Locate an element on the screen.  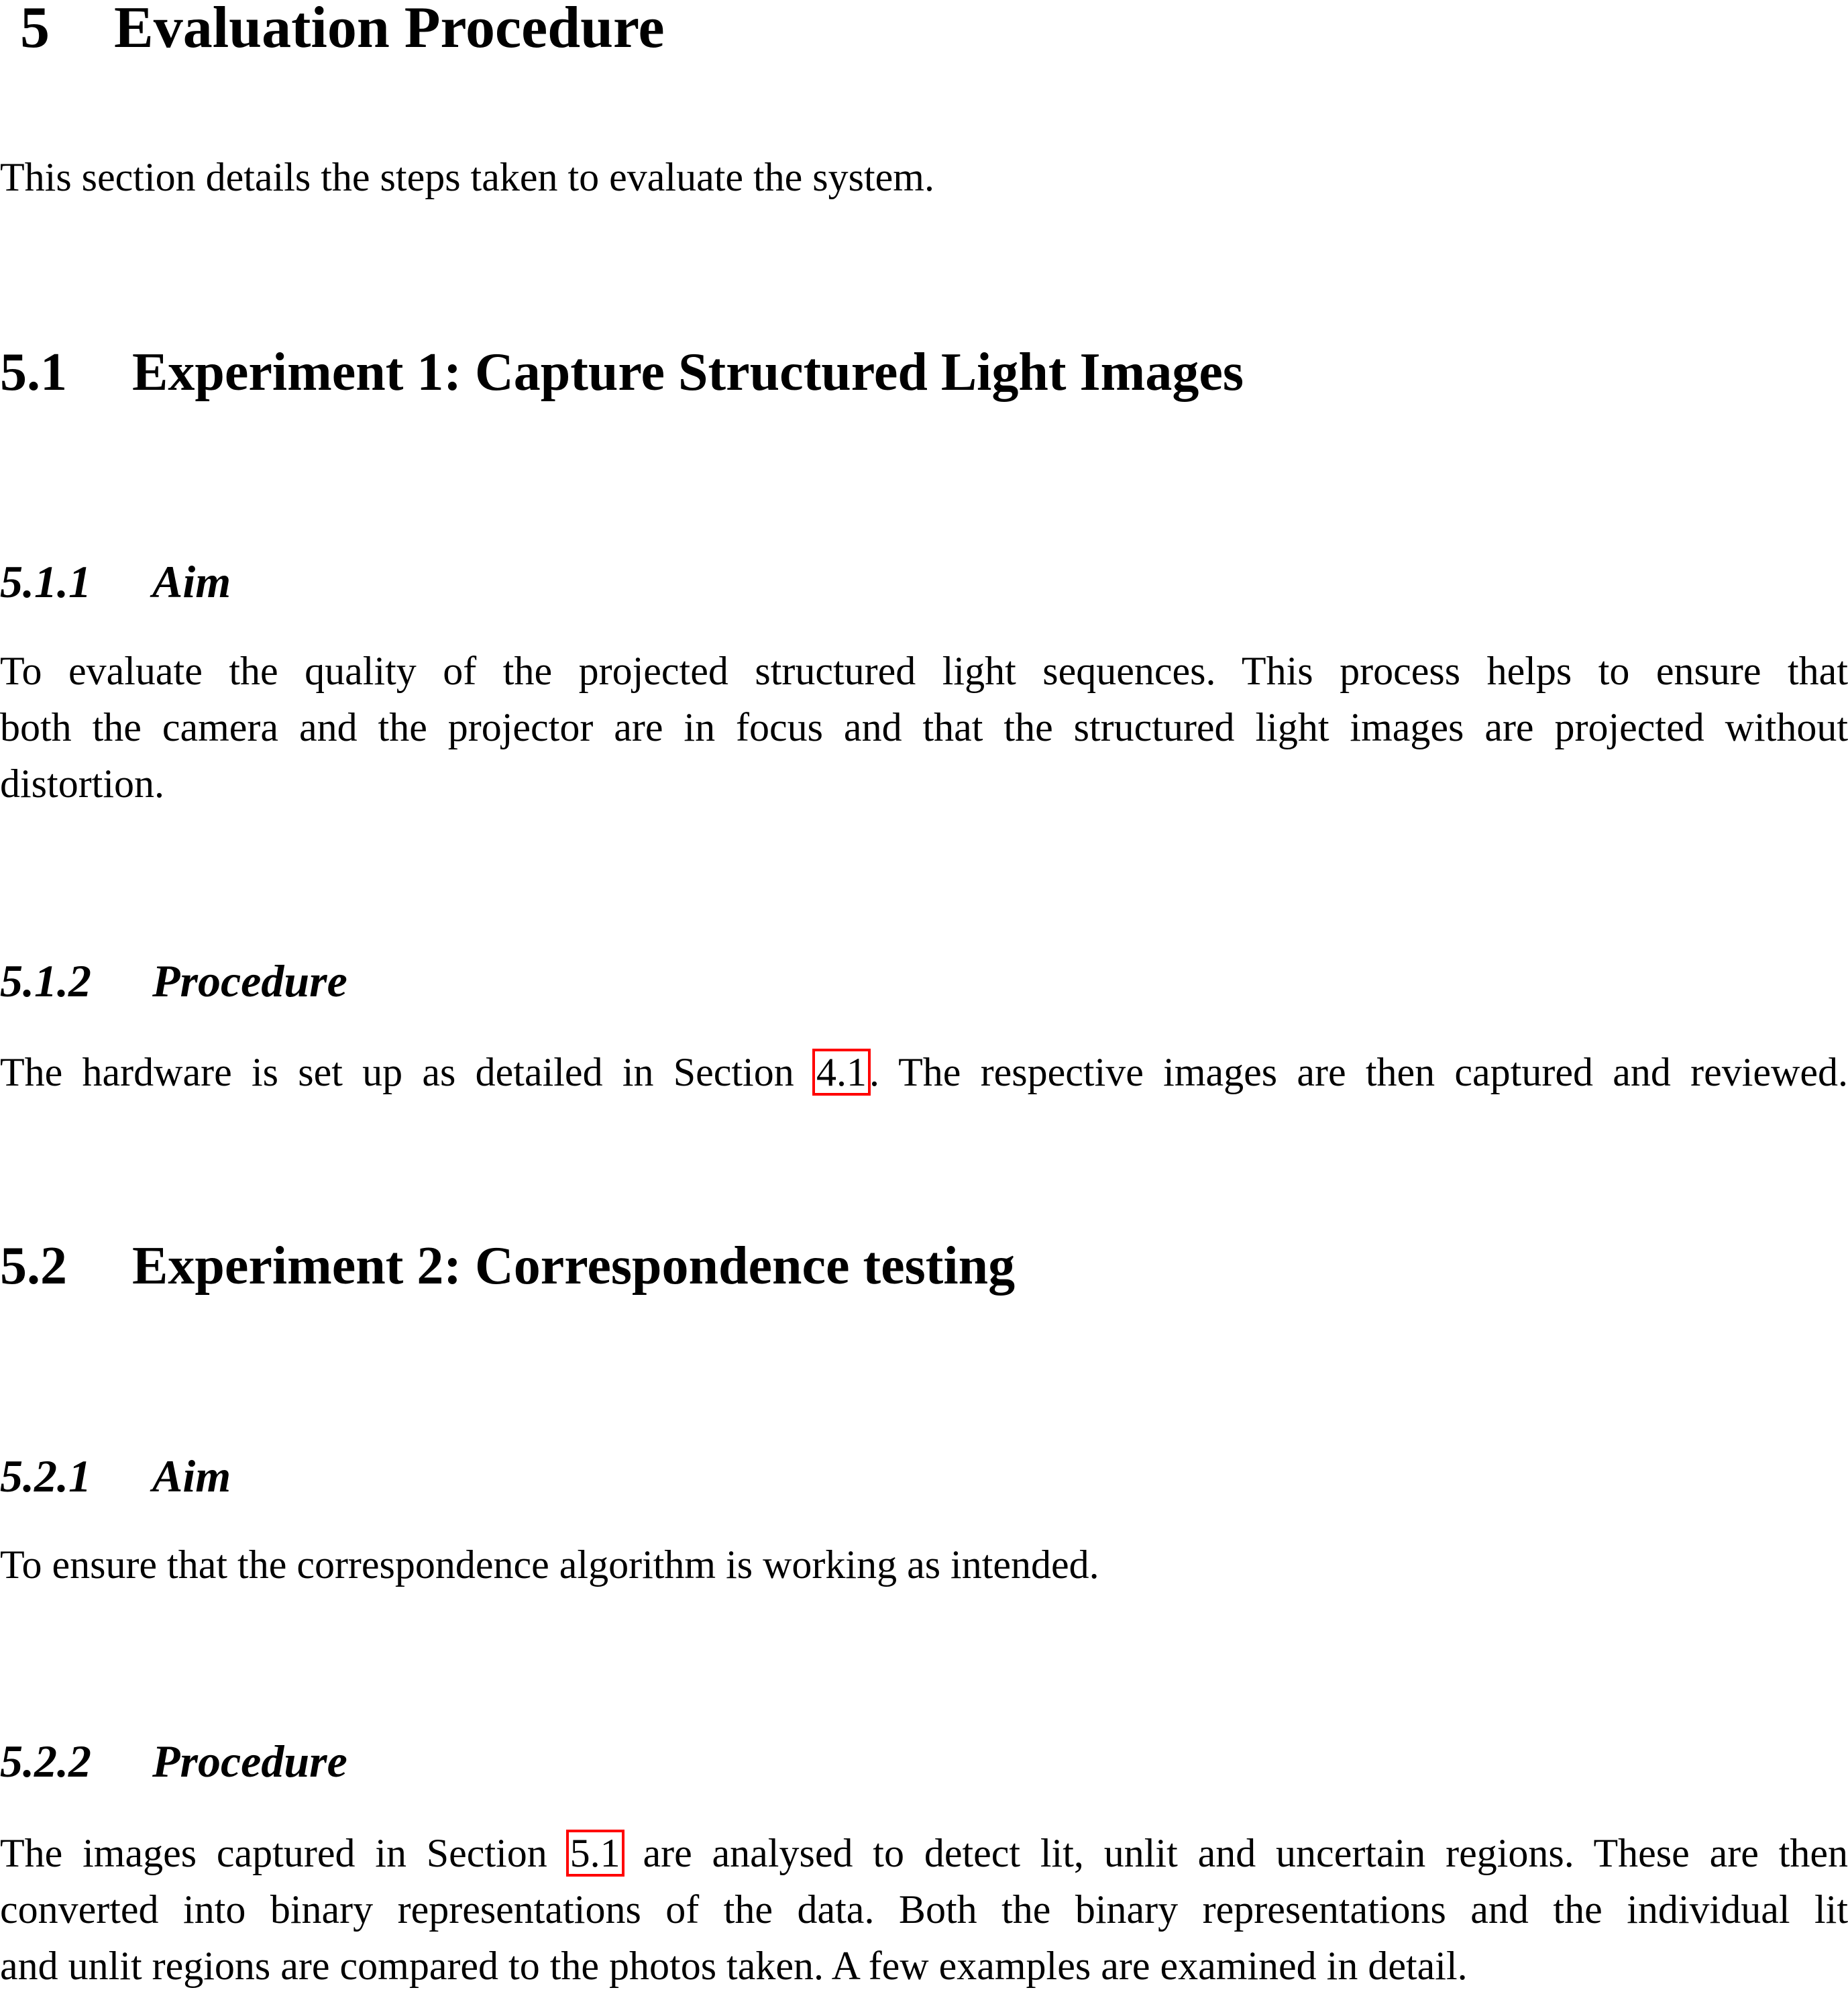
subsubsection-number: 5.1.2 is located at coordinates (45, 980).